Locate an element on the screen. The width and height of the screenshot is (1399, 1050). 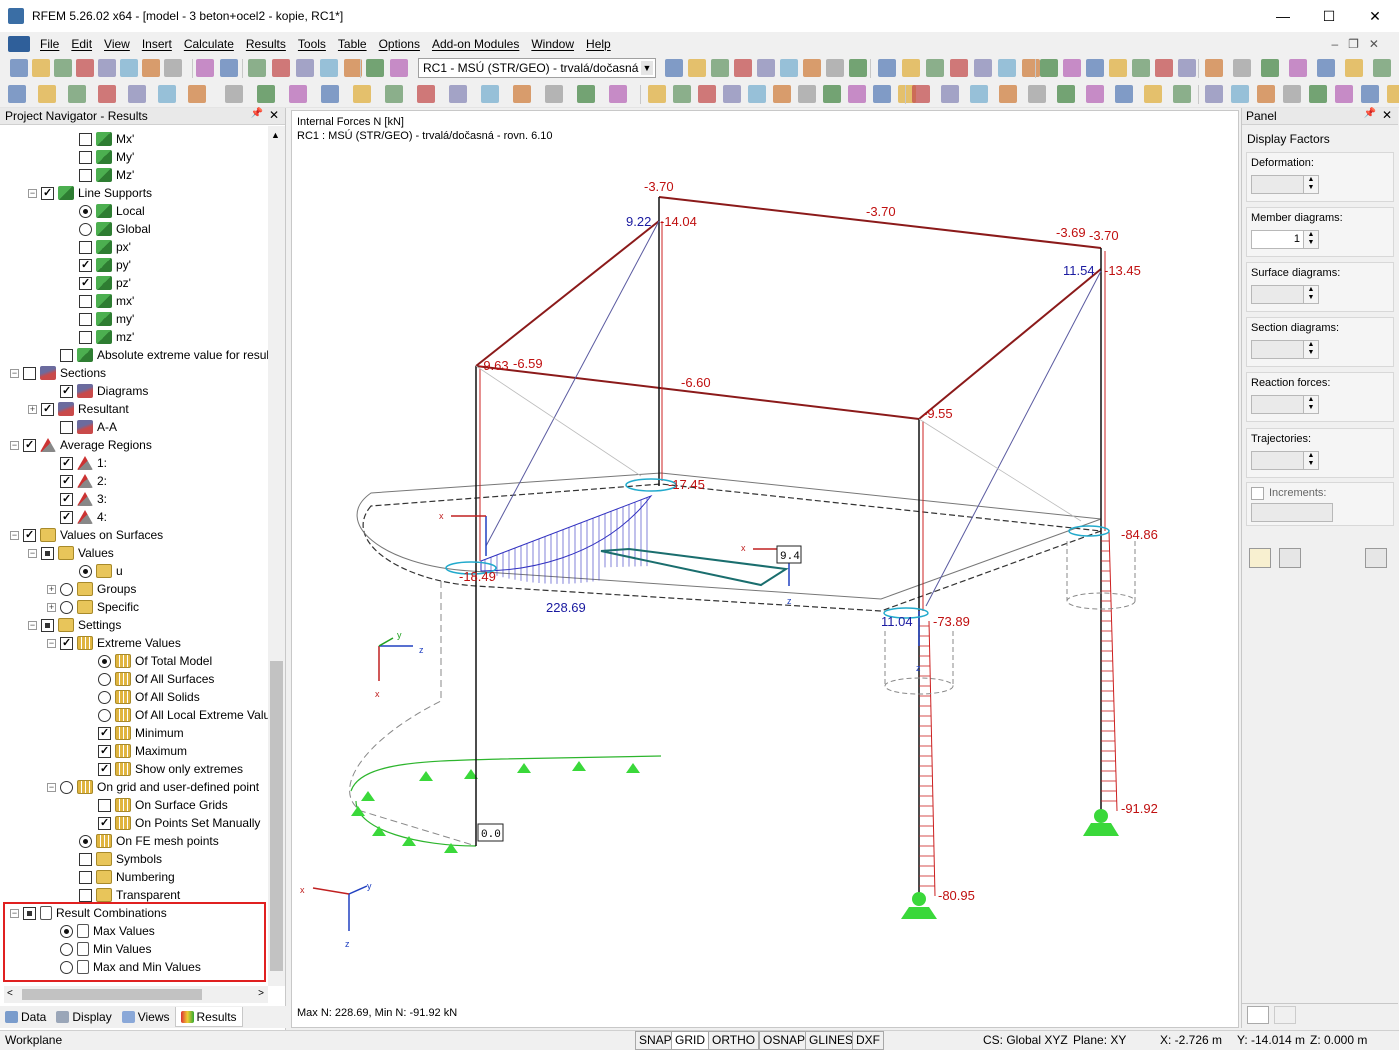
copy-icon is located at coordinates (1290, 558).